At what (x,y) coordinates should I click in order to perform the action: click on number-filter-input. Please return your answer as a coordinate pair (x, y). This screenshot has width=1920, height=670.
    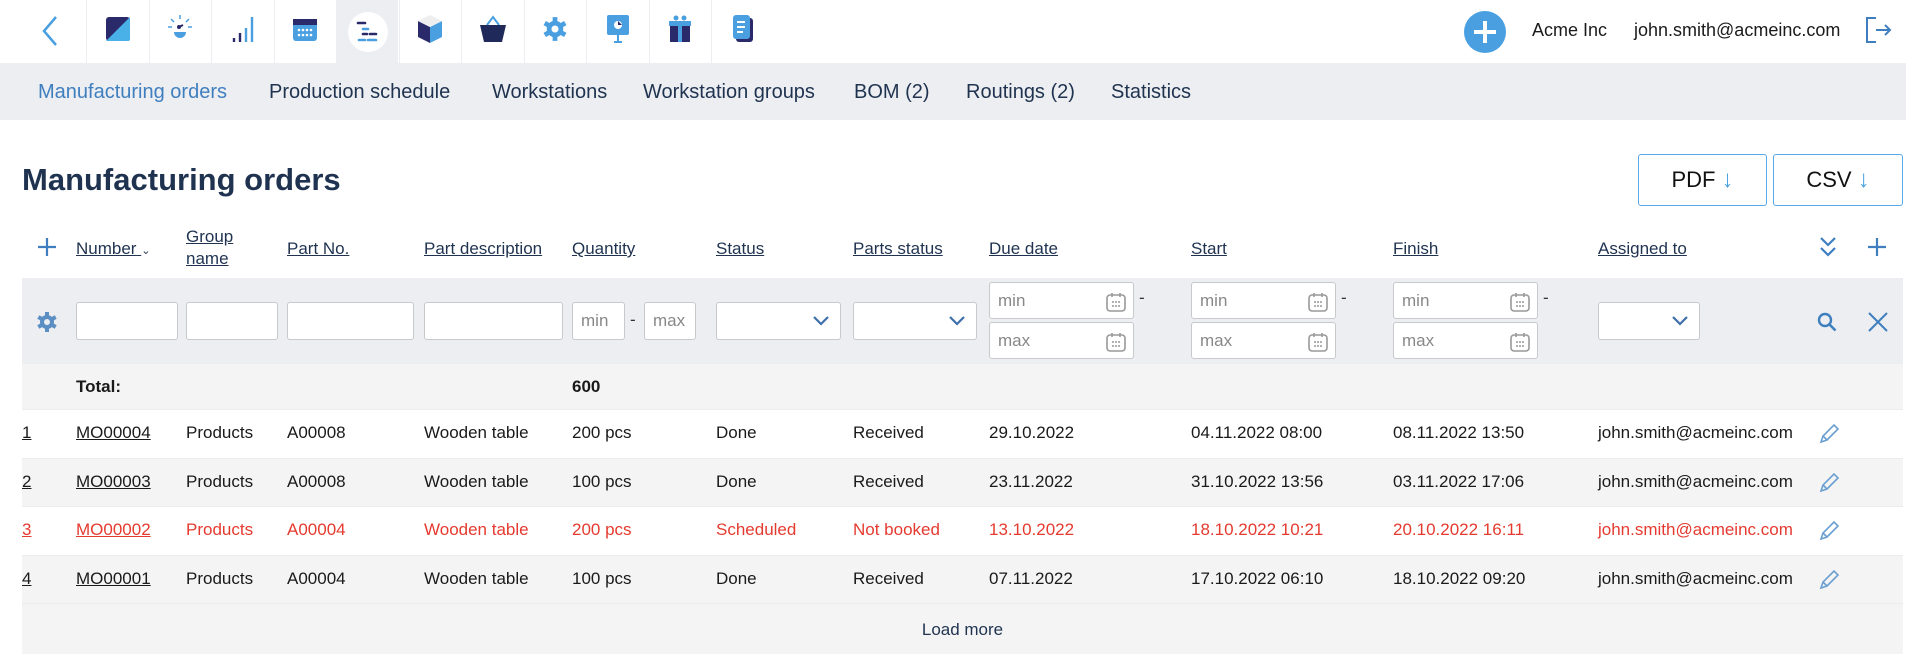
    Looking at the image, I should click on (127, 321).